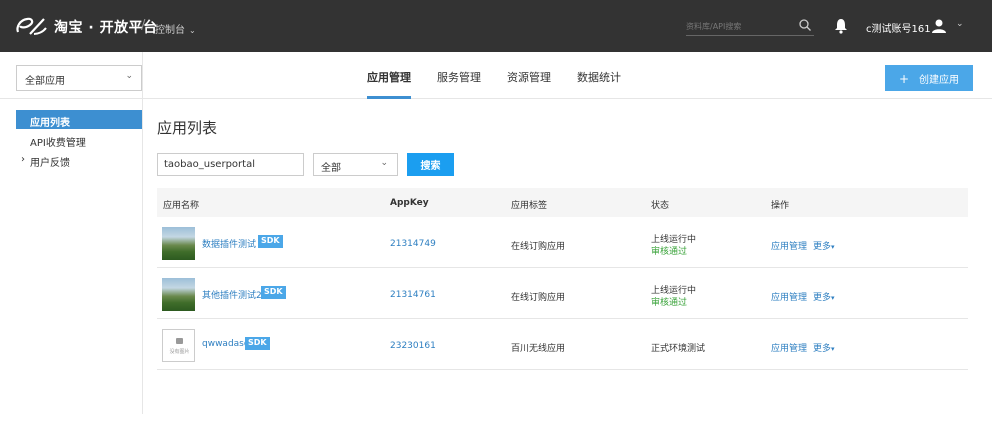 This screenshot has width=992, height=437. I want to click on bell-icon, so click(841, 26).